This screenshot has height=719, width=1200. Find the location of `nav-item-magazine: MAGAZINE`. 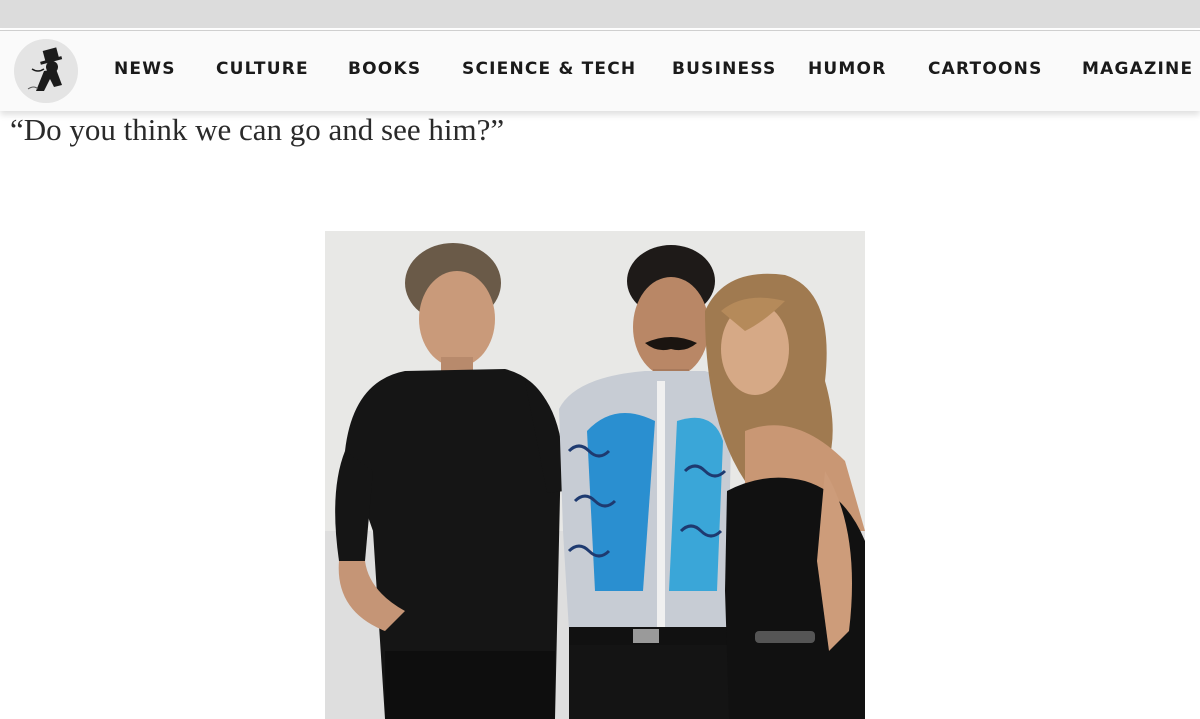

nav-item-magazine: MAGAZINE is located at coordinates (1137, 69).